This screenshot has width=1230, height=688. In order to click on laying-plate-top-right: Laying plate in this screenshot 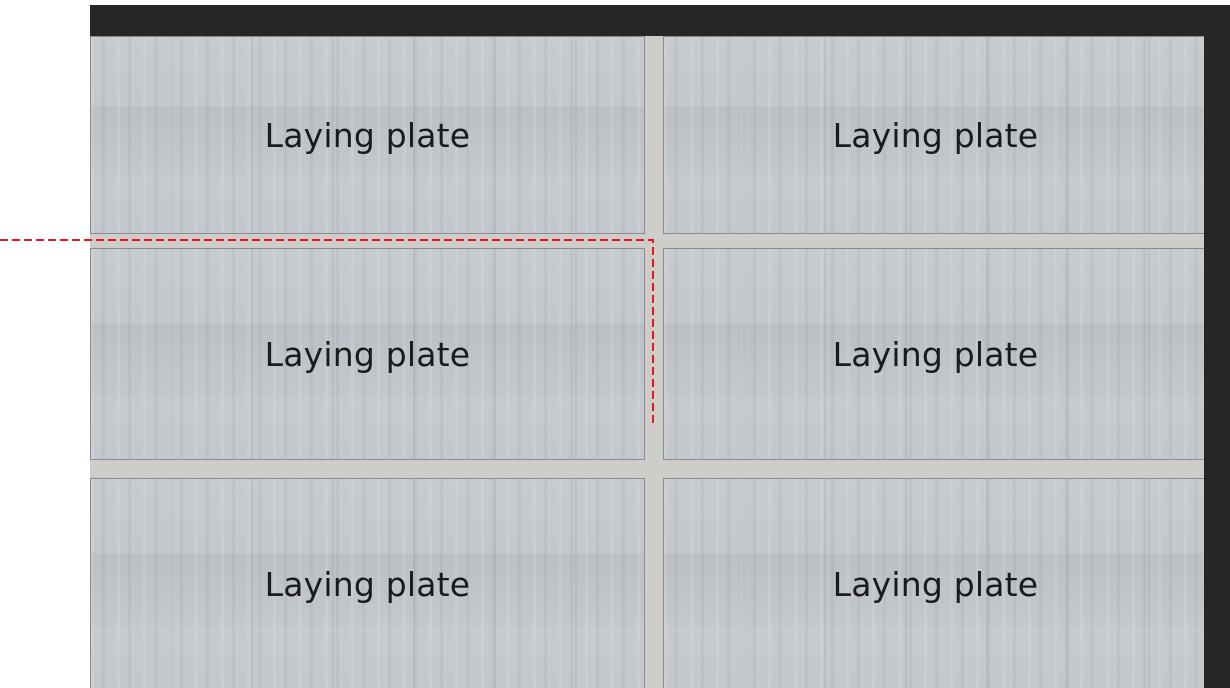, I will do `click(933, 135)`.